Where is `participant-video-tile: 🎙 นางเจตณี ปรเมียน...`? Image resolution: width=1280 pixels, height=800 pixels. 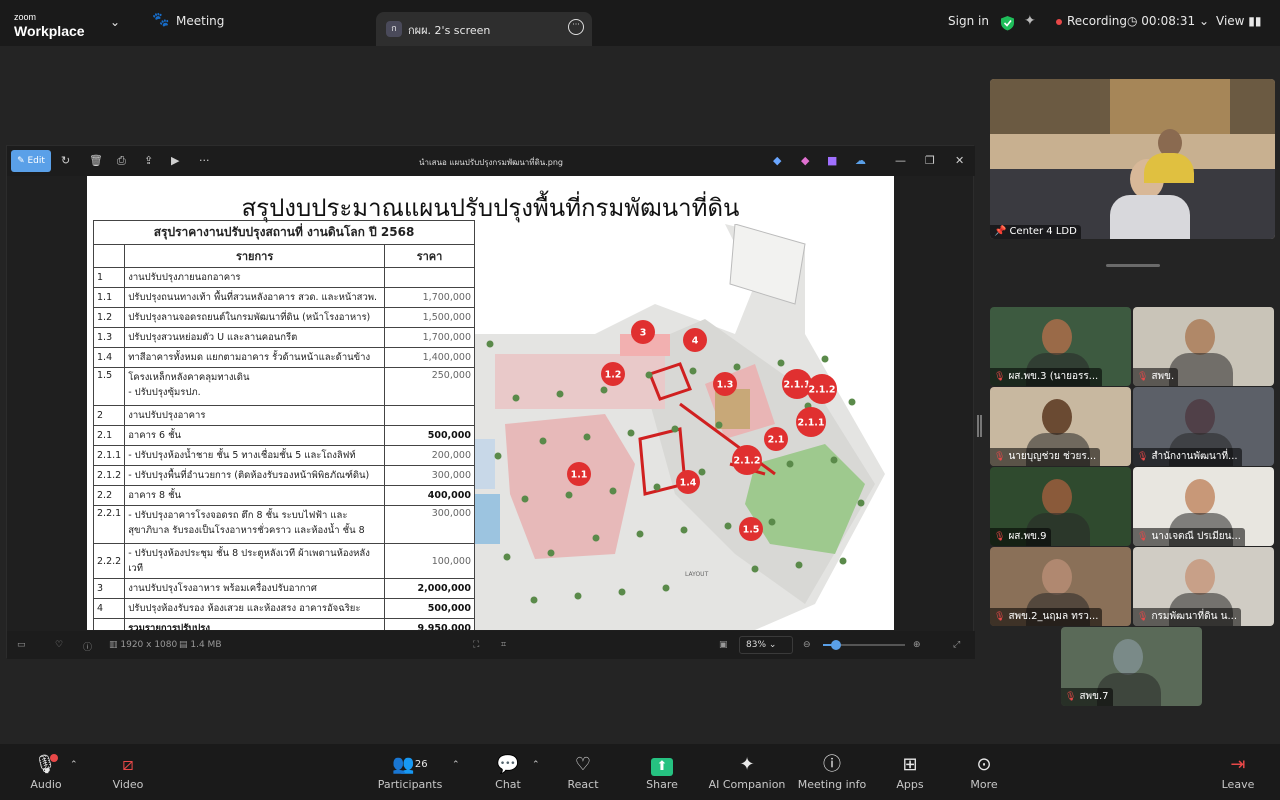 participant-video-tile: 🎙 นางเจตณี ปรเมียน... is located at coordinates (1203, 506).